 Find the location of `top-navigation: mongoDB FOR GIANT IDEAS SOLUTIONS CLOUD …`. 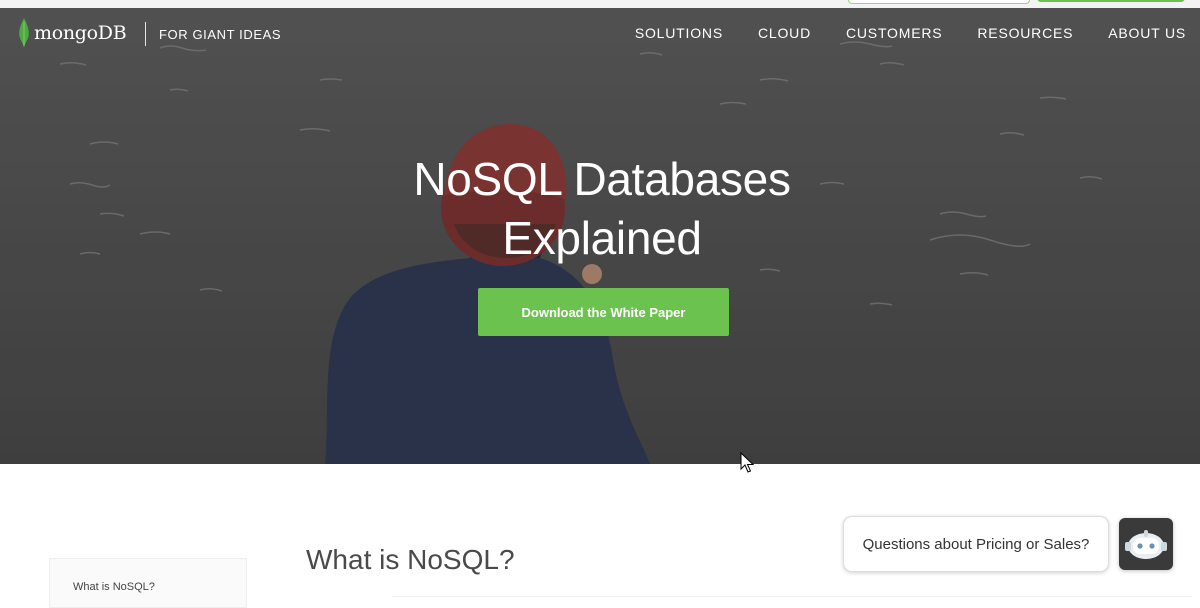

top-navigation: mongoDB FOR GIANT IDEAS SOLUTIONS CLOUD … is located at coordinates (600, 33).